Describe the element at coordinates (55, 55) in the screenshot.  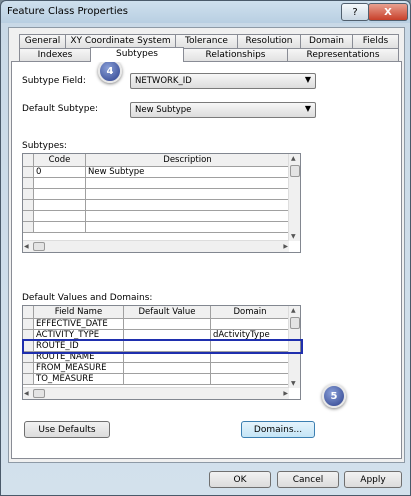
I see `tab-indexes: Indexes` at that location.